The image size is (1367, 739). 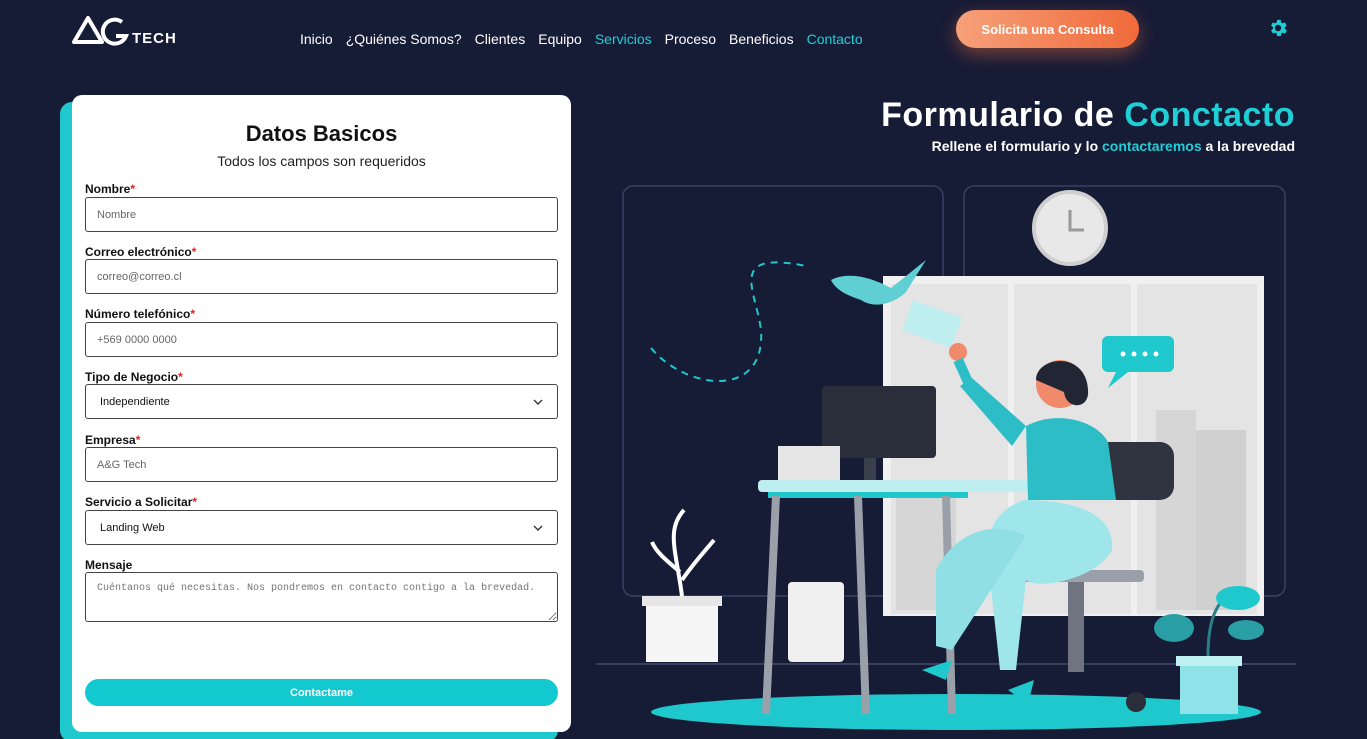 I want to click on service-select: Landing Web, so click(x=321, y=527).